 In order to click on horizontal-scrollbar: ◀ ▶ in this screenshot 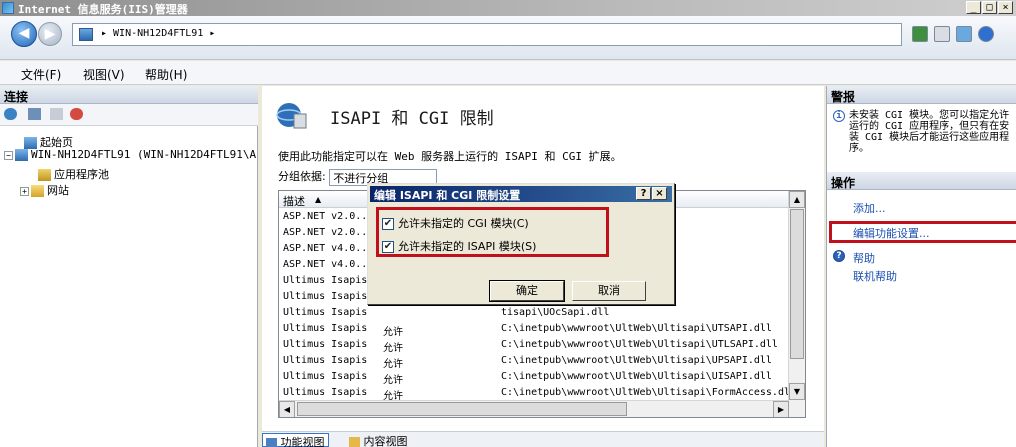, I will do `click(534, 408)`.